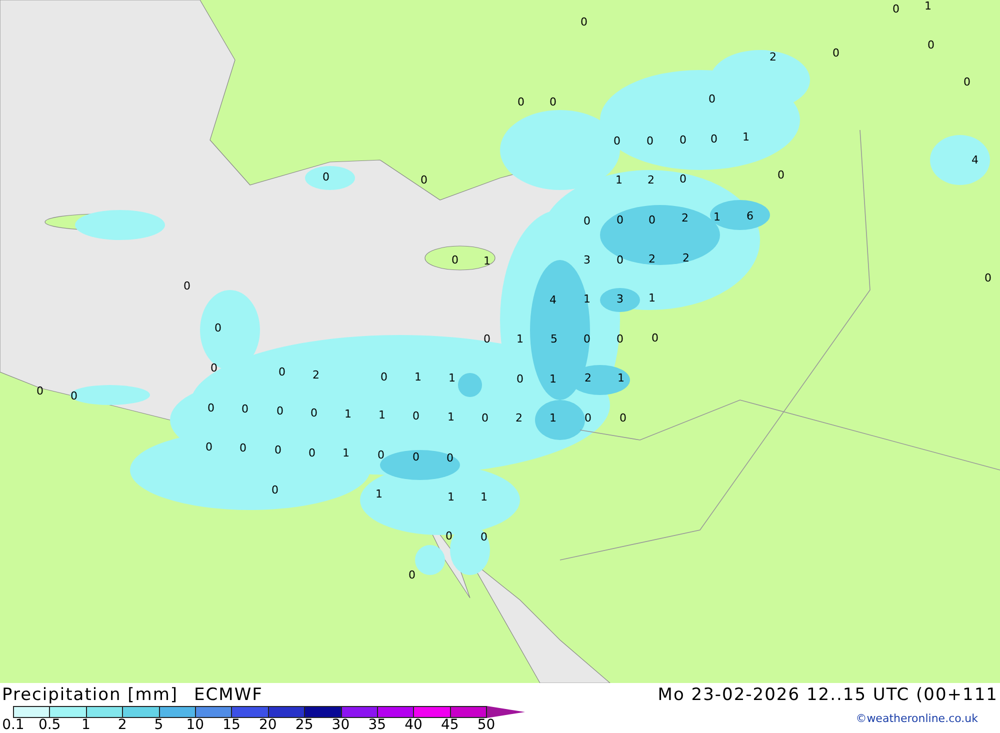 Image resolution: width=1000 pixels, height=733 pixels. What do you see at coordinates (49, 725) in the screenshot?
I see `scale-label: 0.5` at bounding box center [49, 725].